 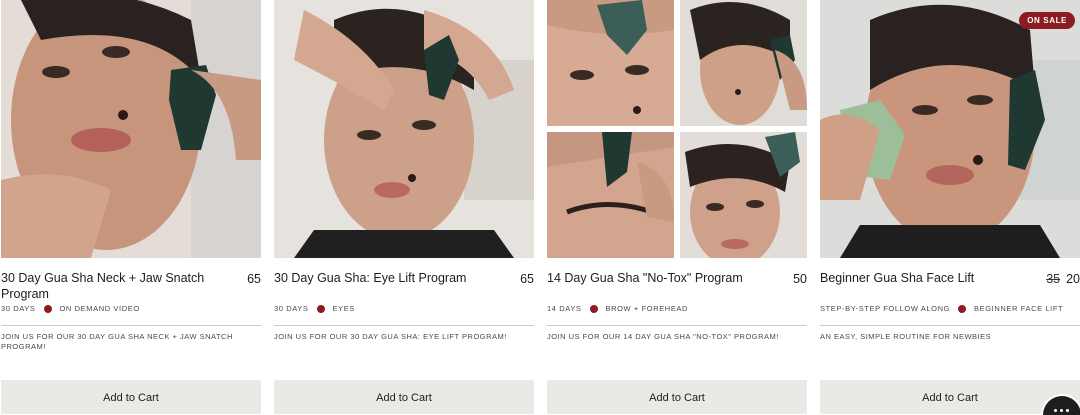 What do you see at coordinates (647, 308) in the screenshot?
I see `product-category: BROW + FOREHEAD` at bounding box center [647, 308].